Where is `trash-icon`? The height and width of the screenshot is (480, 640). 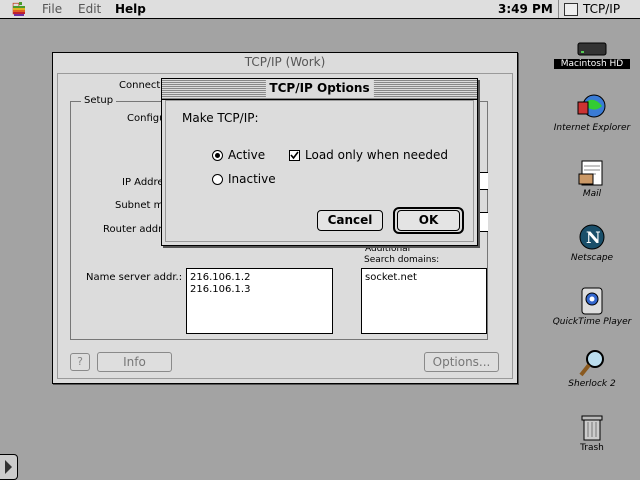
trash-icon is located at coordinates (592, 427).